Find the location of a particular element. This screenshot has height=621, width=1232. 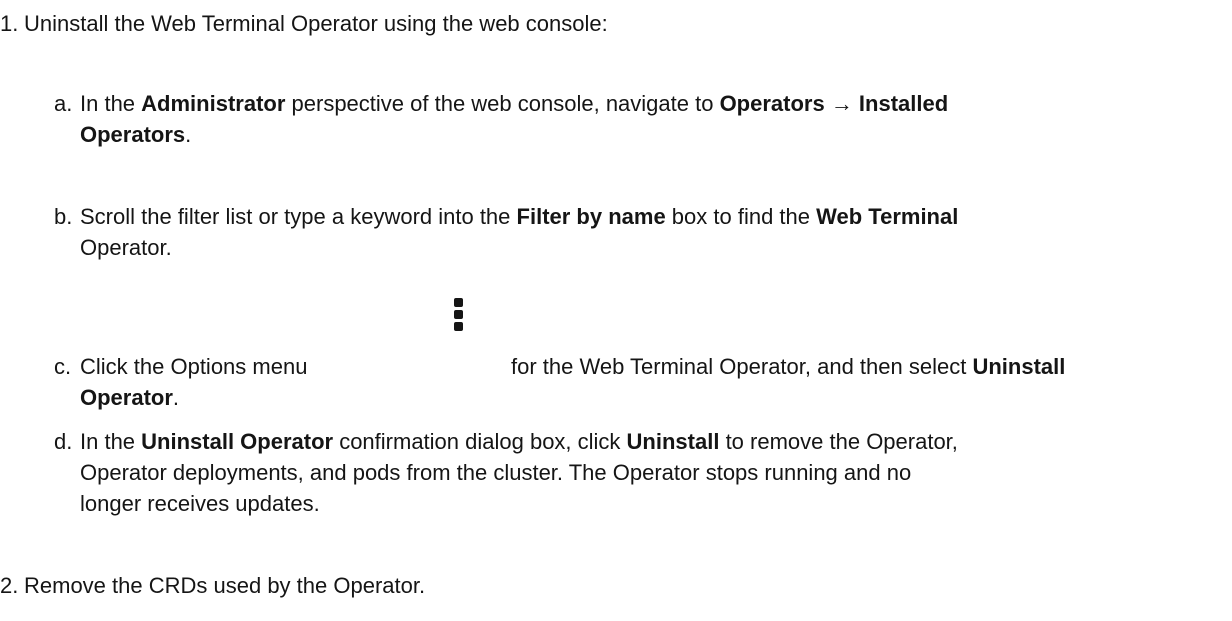

substep-b-bold-web-terminal: Web Terminal is located at coordinates (887, 216).